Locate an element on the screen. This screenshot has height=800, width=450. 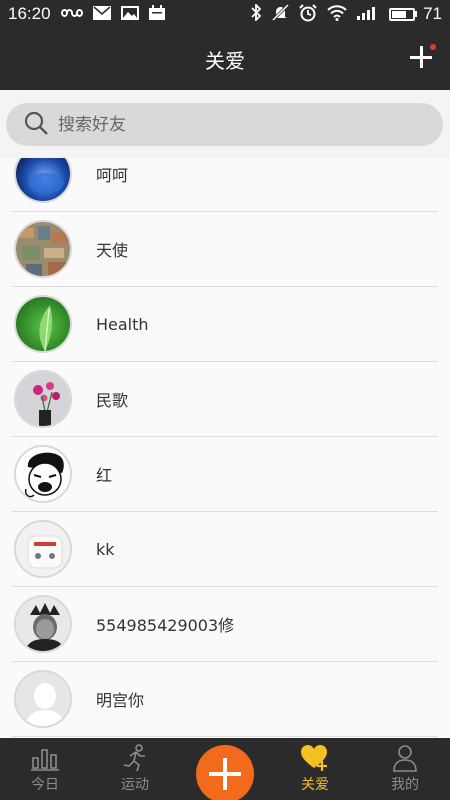
status-bar: 16:20 71 is located at coordinates (225, 14).